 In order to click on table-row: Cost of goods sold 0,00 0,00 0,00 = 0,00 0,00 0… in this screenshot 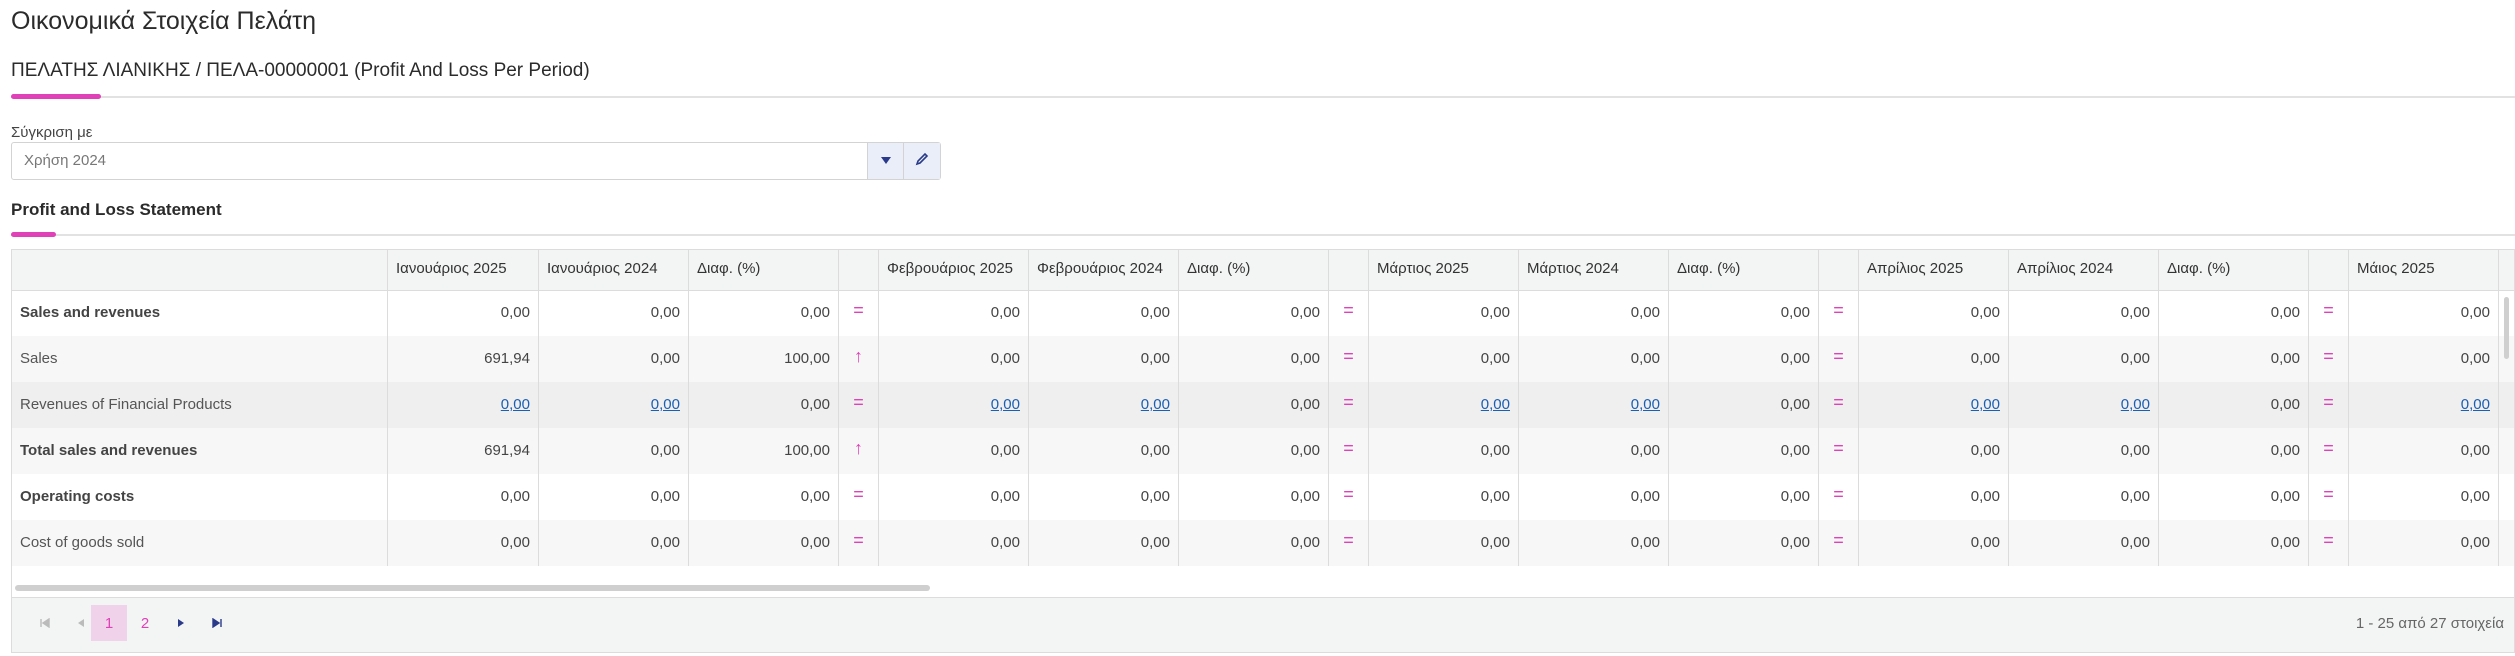, I will do `click(1263, 543)`.